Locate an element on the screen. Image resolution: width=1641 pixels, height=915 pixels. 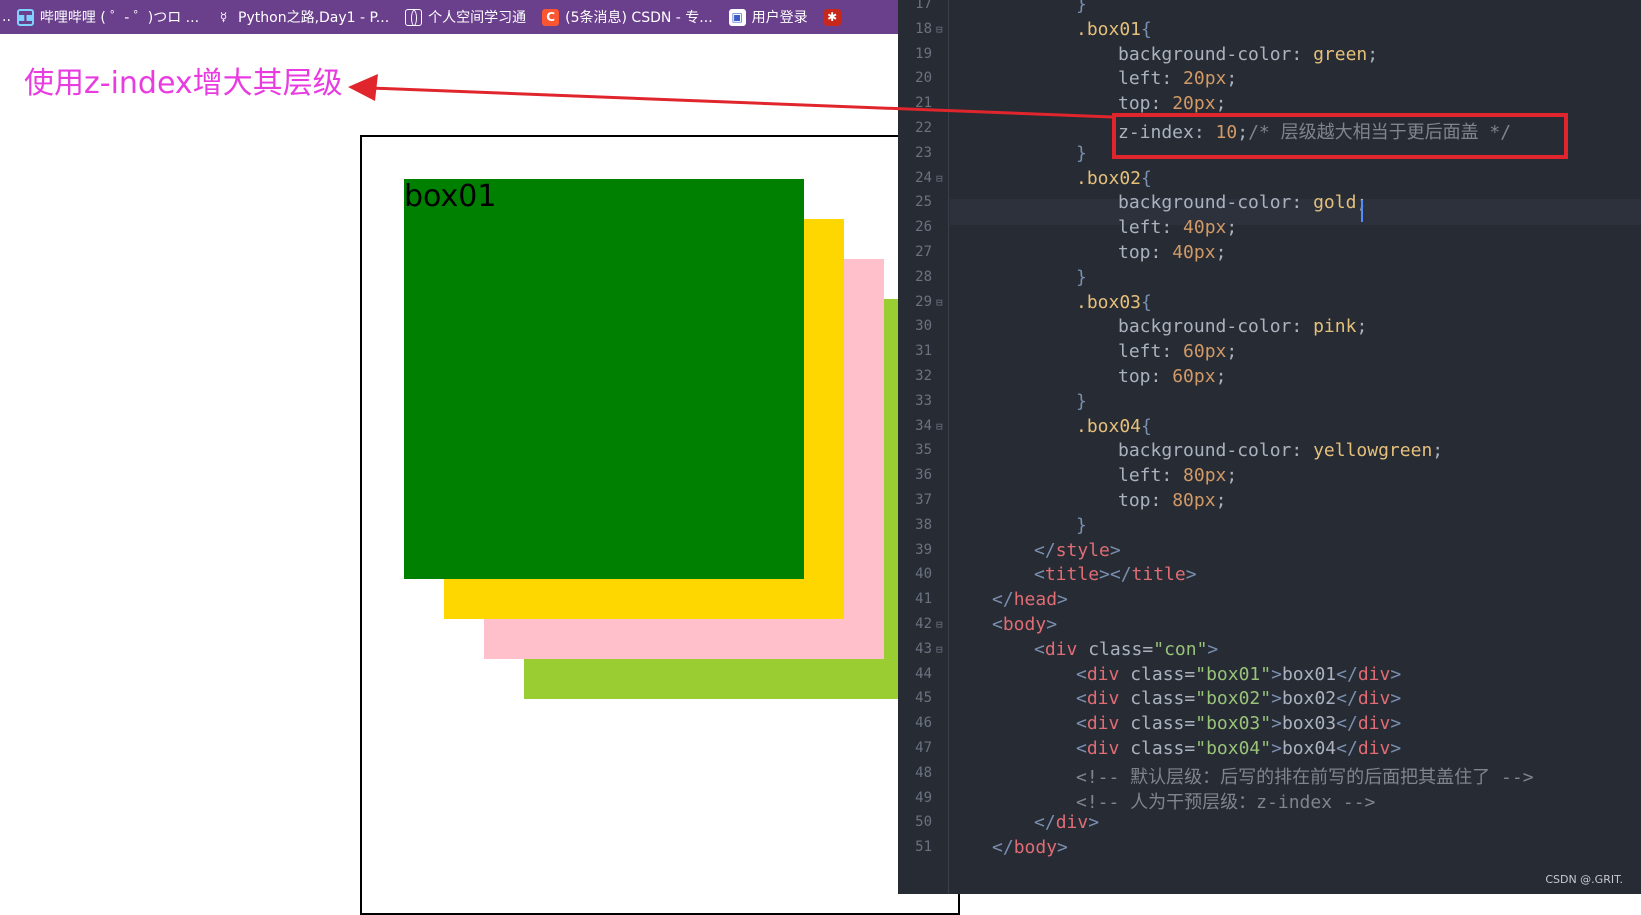
code-line: <title></title> is located at coordinates (1115, 574).